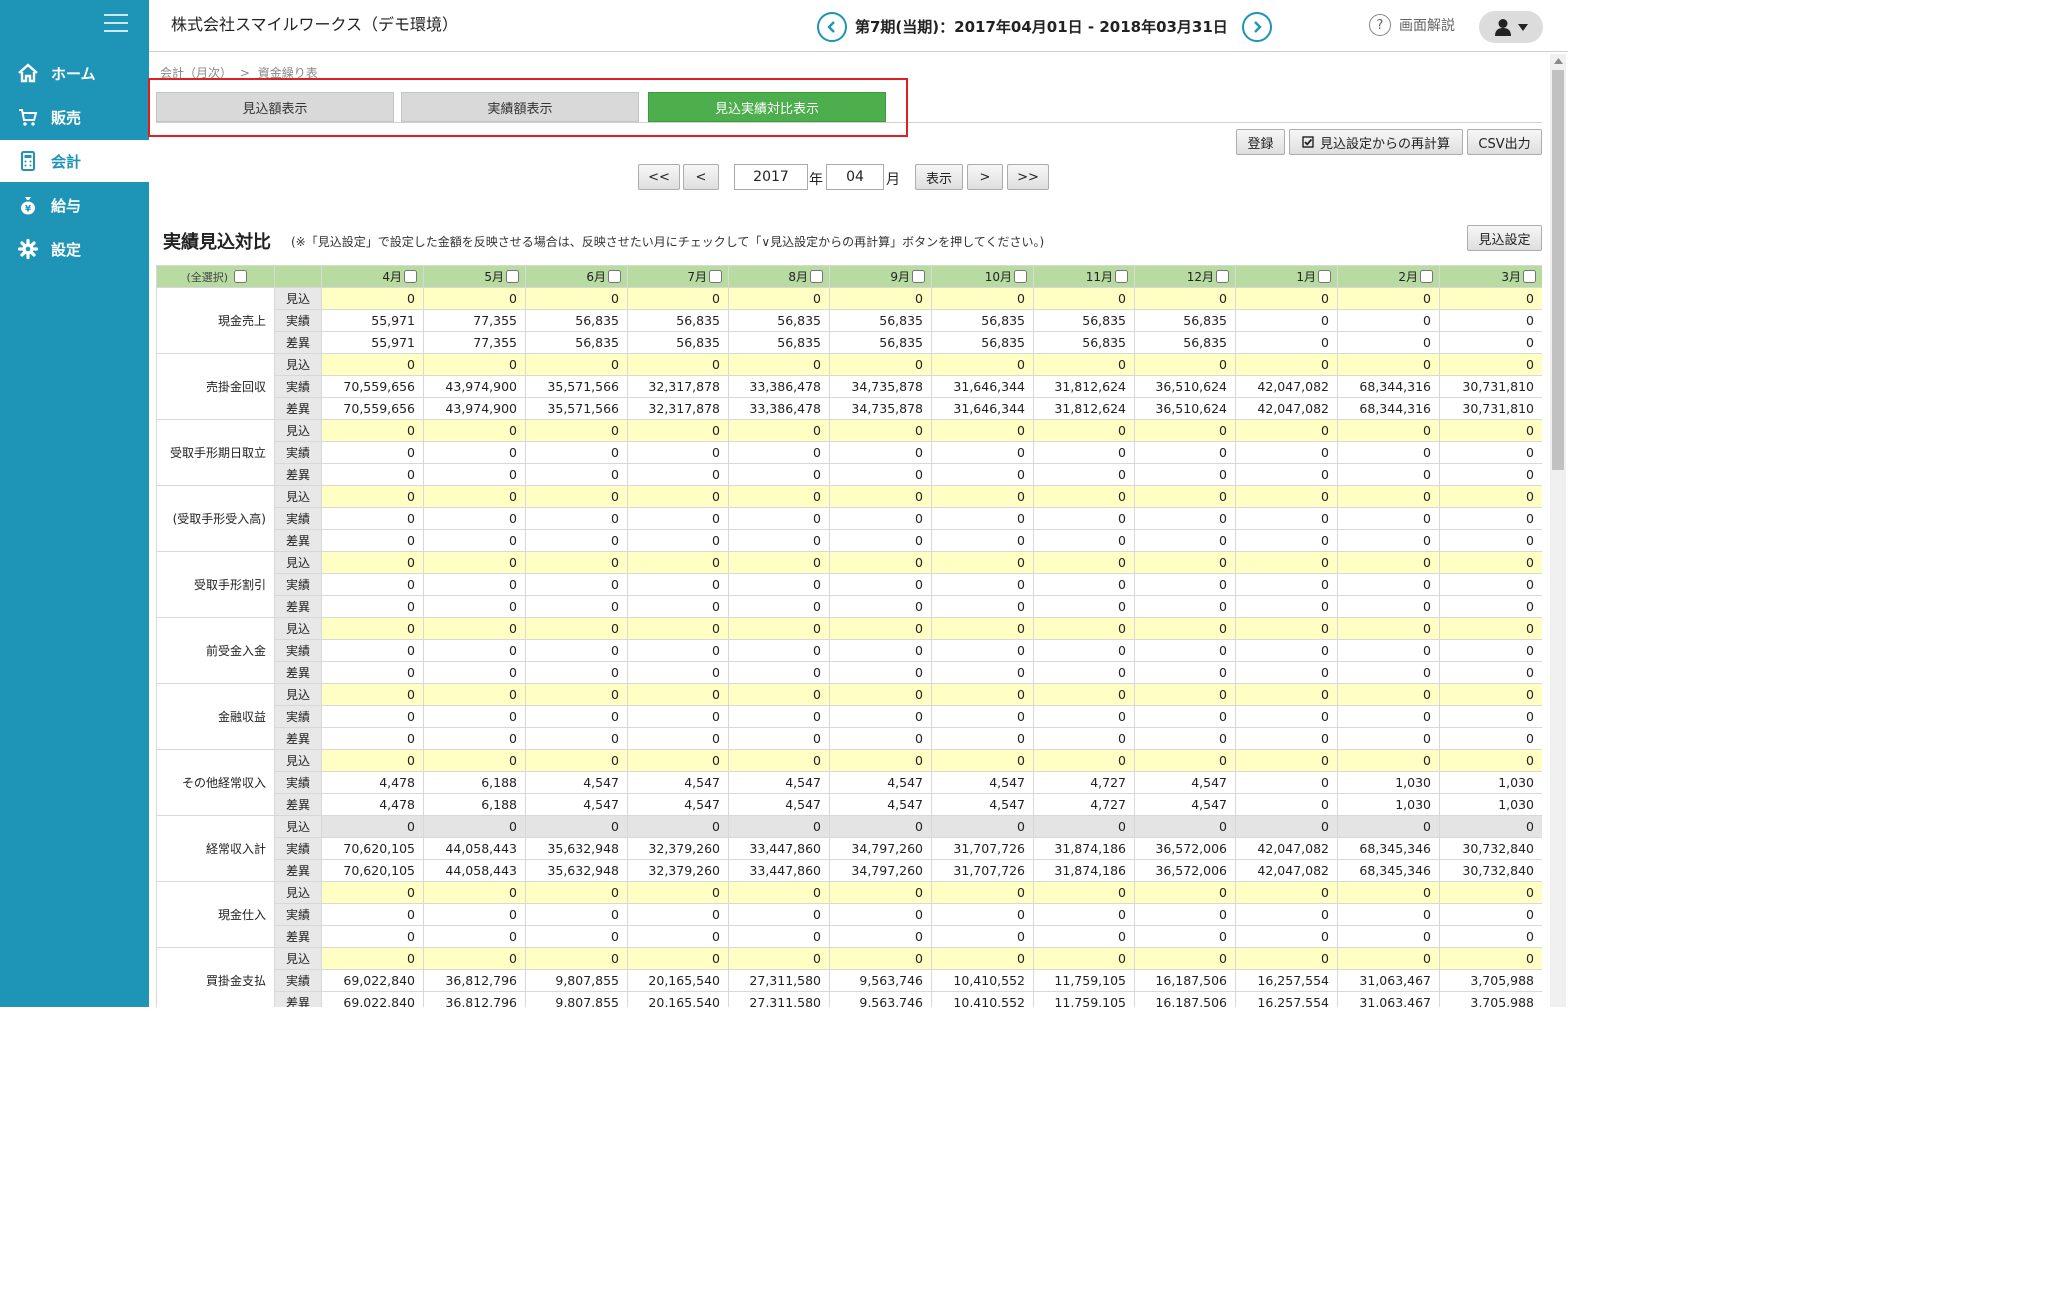 Image resolution: width=2048 pixels, height=1315 pixels. I want to click on select-all-checkbox, so click(240, 276).